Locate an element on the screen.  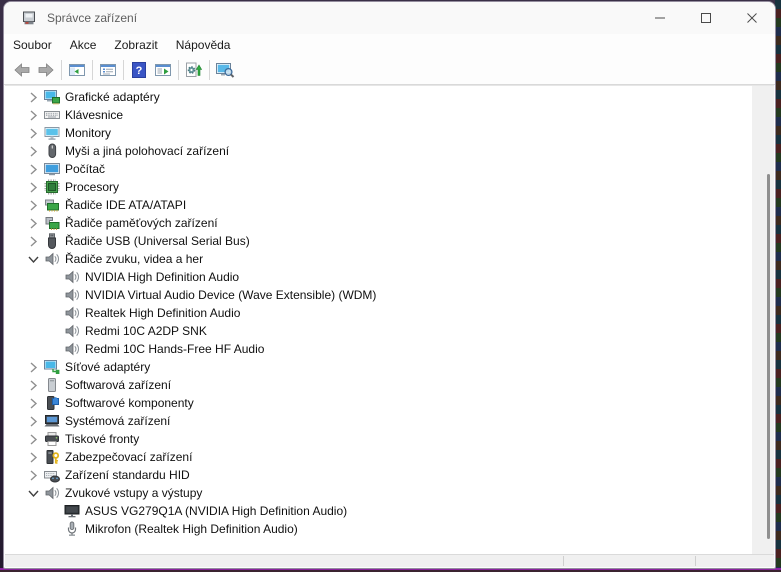
tree-item: Redmi 10C Hands-Free HF Audio is located at coordinates (389, 349).